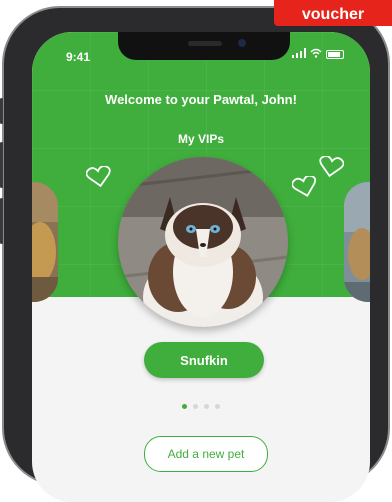 The width and height of the screenshot is (392, 502). What do you see at coordinates (201, 139) in the screenshot?
I see `section-title: My VIPs` at bounding box center [201, 139].